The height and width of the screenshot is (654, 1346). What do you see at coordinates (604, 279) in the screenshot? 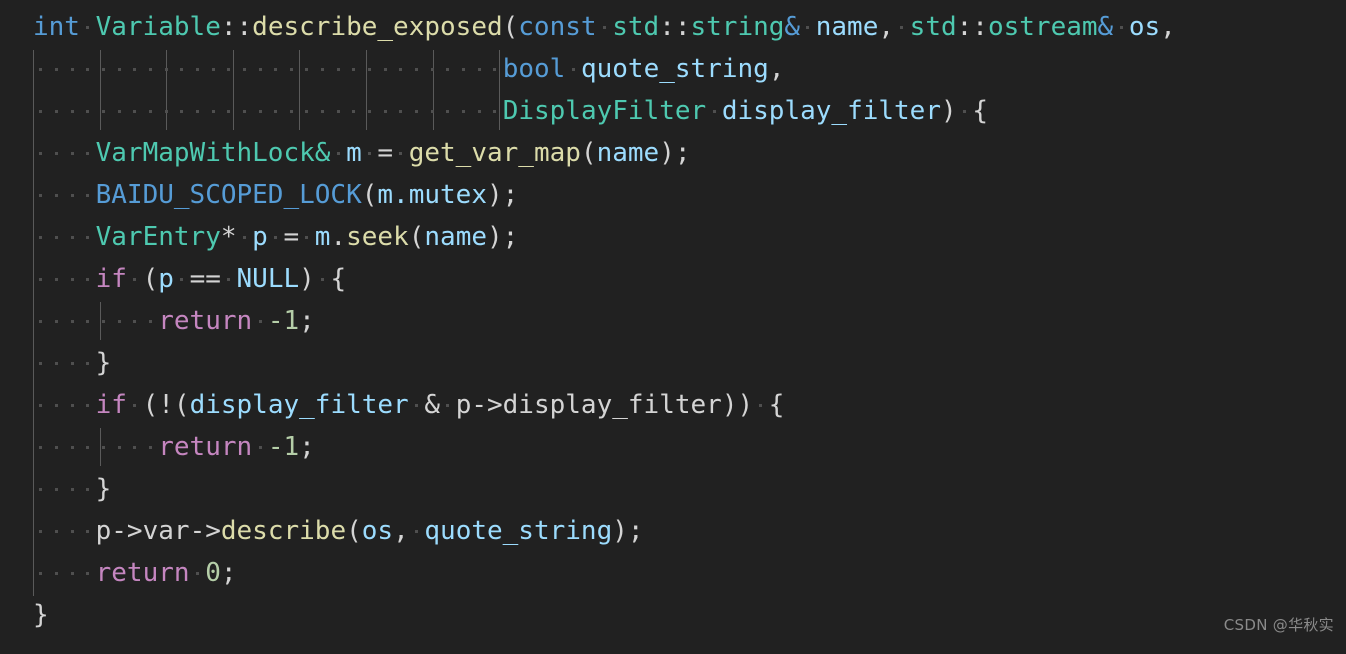
I see `code-line: if (p == NULL) {` at bounding box center [604, 279].